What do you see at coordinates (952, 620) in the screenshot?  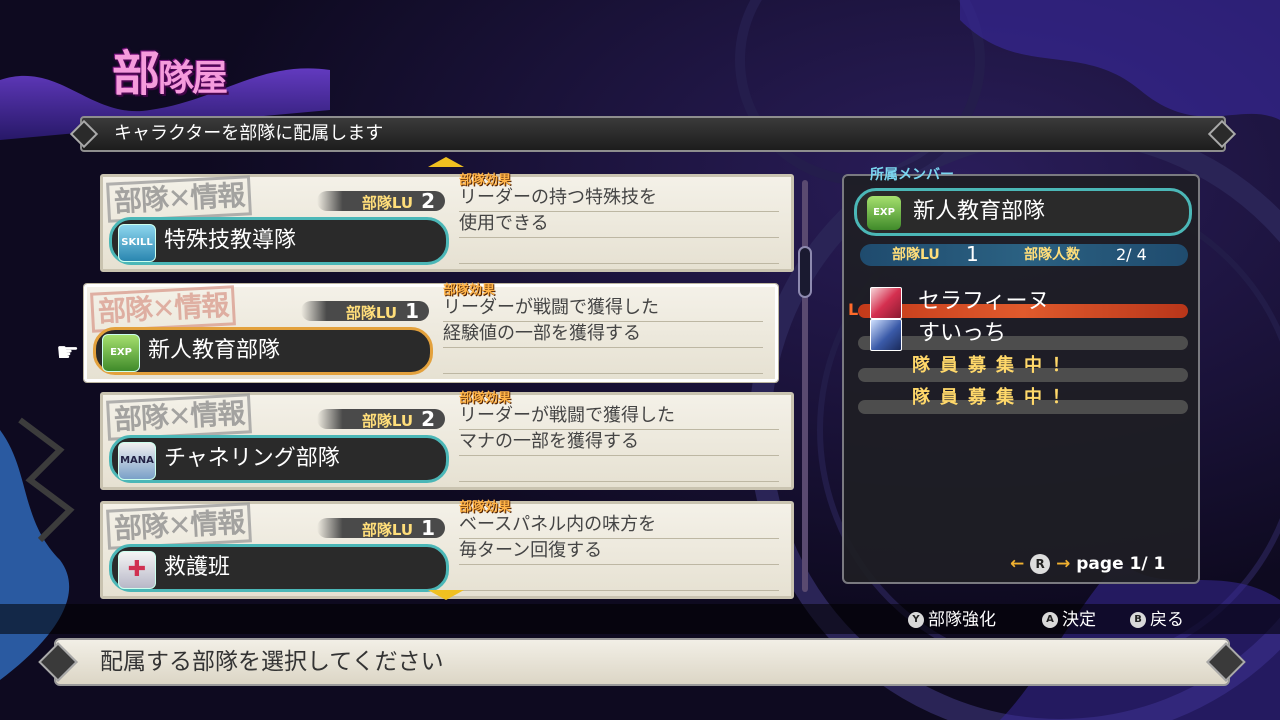 I see `hint-upgrade: Y 部隊強化` at bounding box center [952, 620].